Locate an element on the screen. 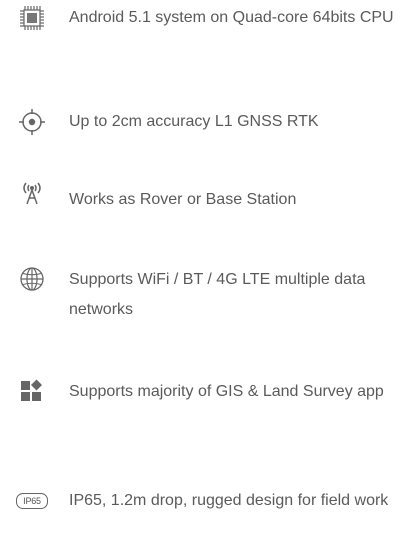  apps-grid-icon is located at coordinates (32, 391).